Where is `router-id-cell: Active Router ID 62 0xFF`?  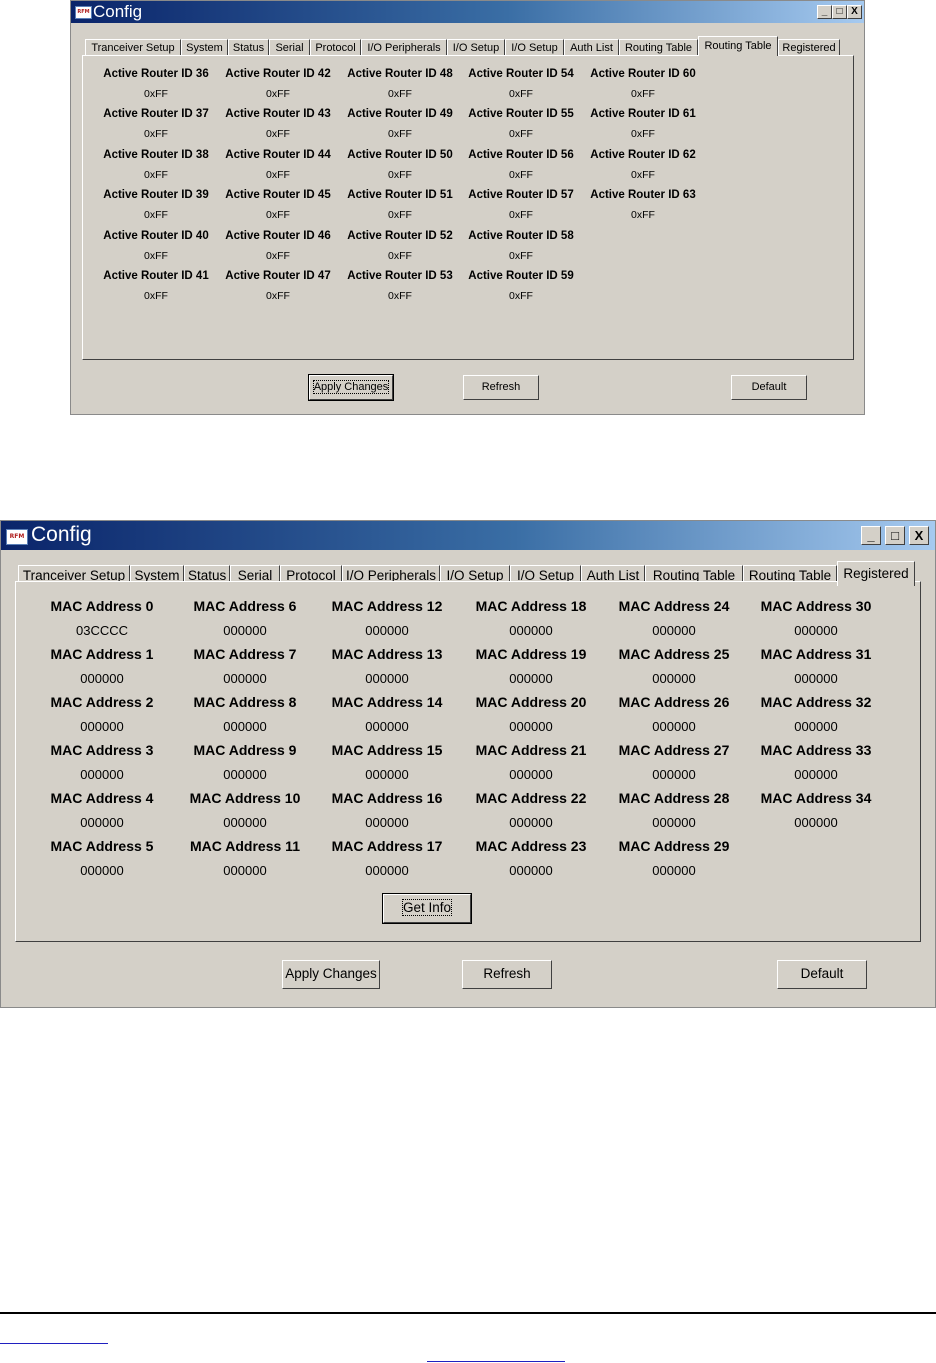
router-id-cell: Active Router ID 62 0xFF is located at coordinates (643, 165).